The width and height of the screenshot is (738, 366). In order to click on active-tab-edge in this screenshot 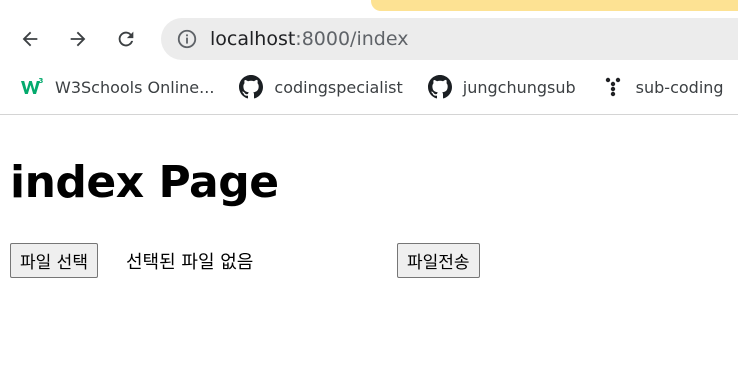, I will do `click(554, 5)`.